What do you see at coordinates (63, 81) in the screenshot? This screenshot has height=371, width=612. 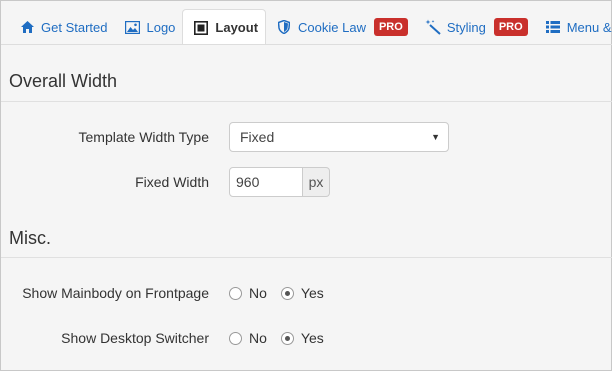 I see `section-title-overall-width: Overall Width` at bounding box center [63, 81].